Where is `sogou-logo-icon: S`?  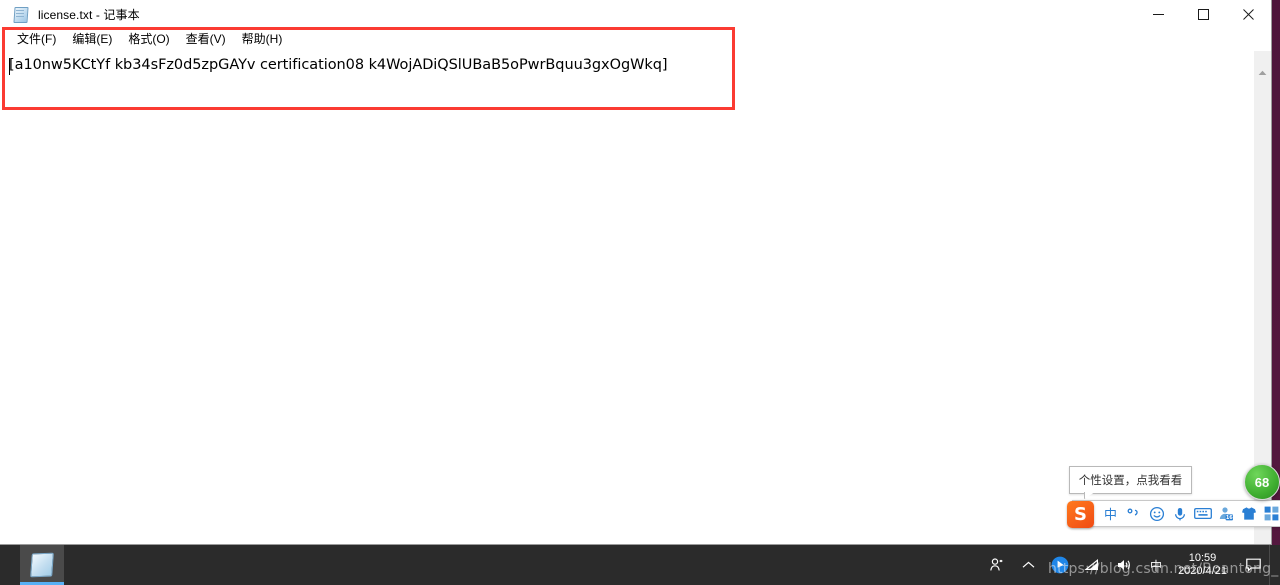
sogou-logo-icon: S is located at coordinates (1080, 514).